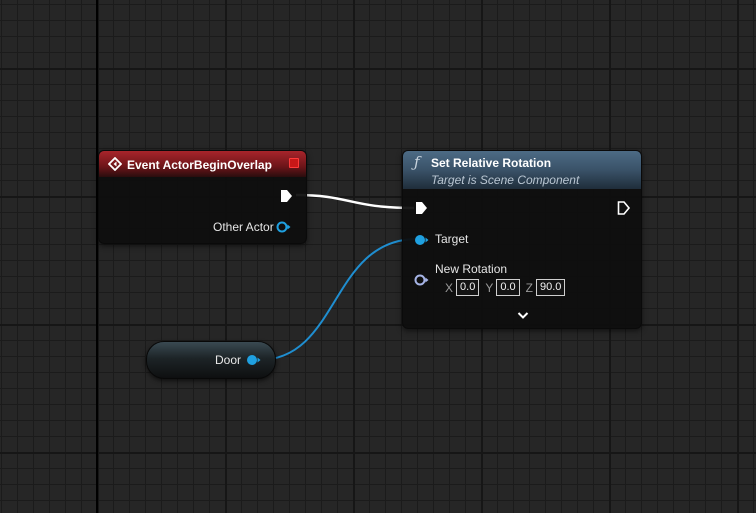  What do you see at coordinates (452, 239) in the screenshot?
I see `target-pin-label: Target` at bounding box center [452, 239].